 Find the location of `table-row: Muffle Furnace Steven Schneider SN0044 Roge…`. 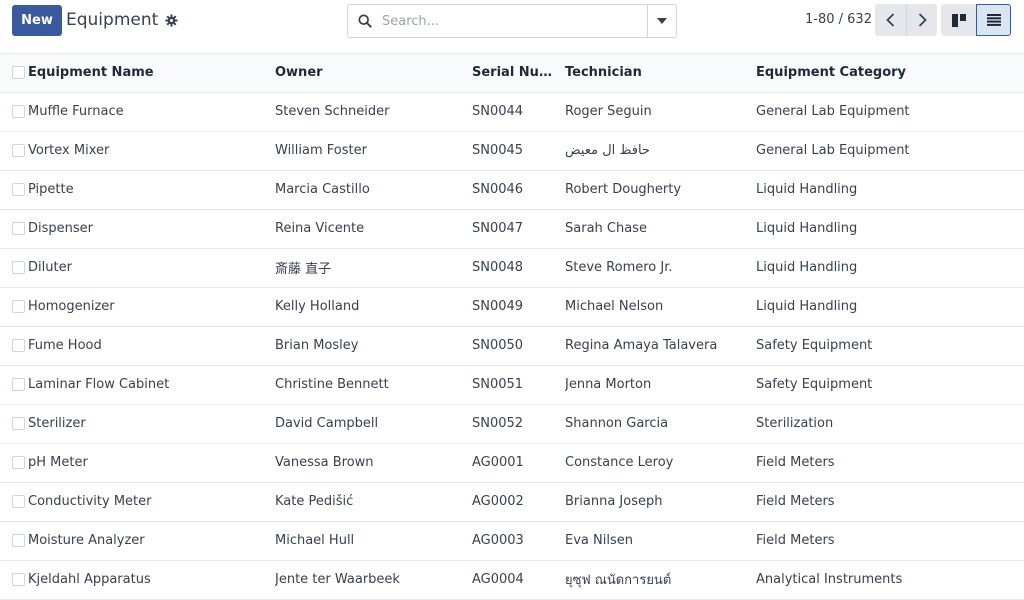

table-row: Muffle Furnace Steven Schneider SN0044 Roge… is located at coordinates (512, 111).